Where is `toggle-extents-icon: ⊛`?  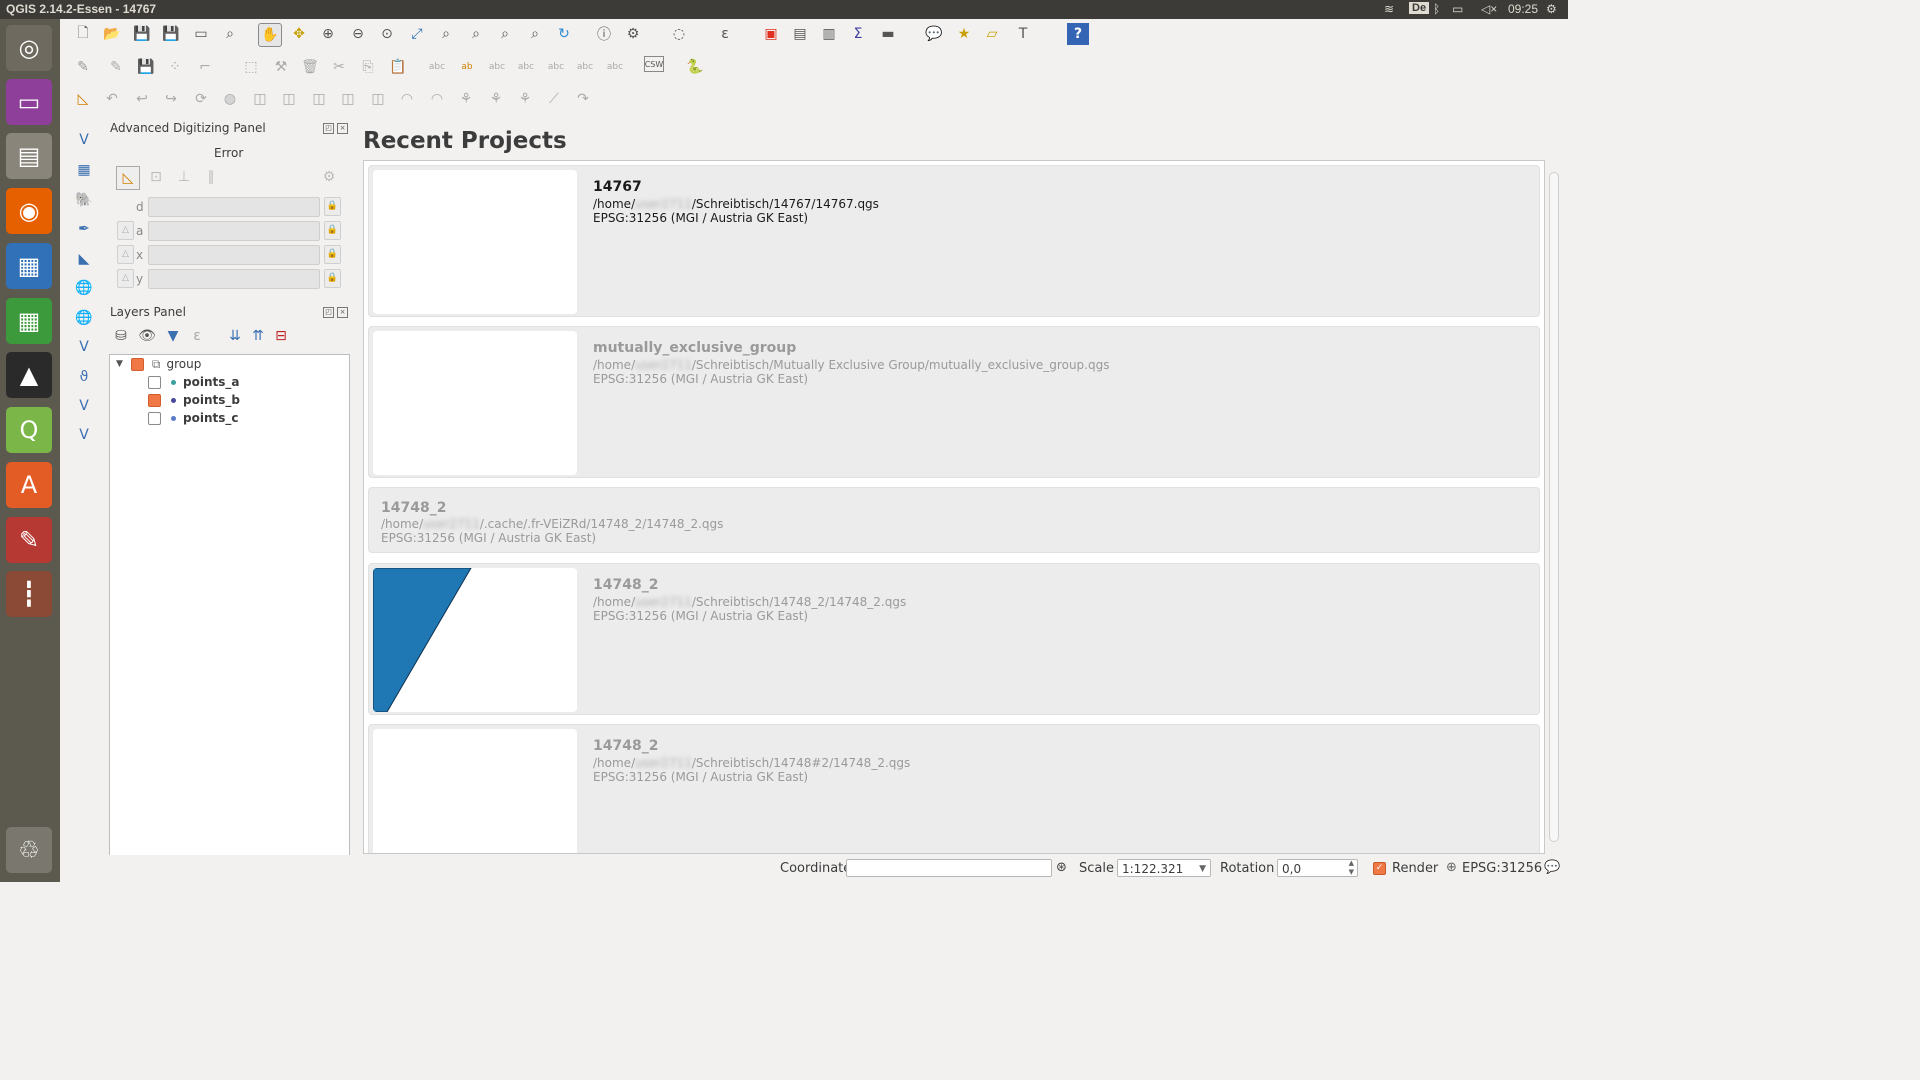
toggle-extents-icon: ⊛ is located at coordinates (1061, 867).